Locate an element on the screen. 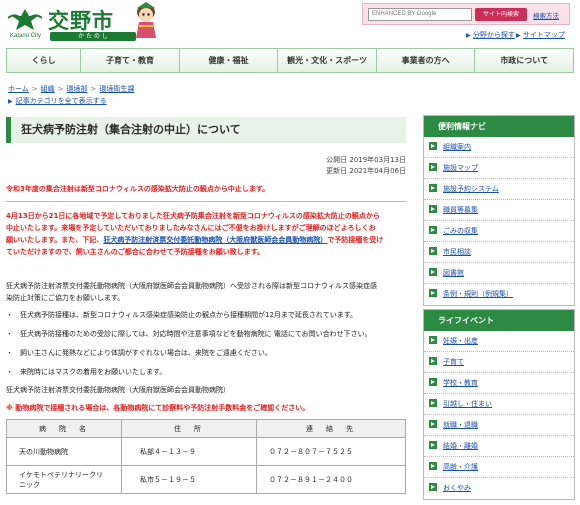  published-date: 公開日 2019年03月13日 is located at coordinates (366, 160).